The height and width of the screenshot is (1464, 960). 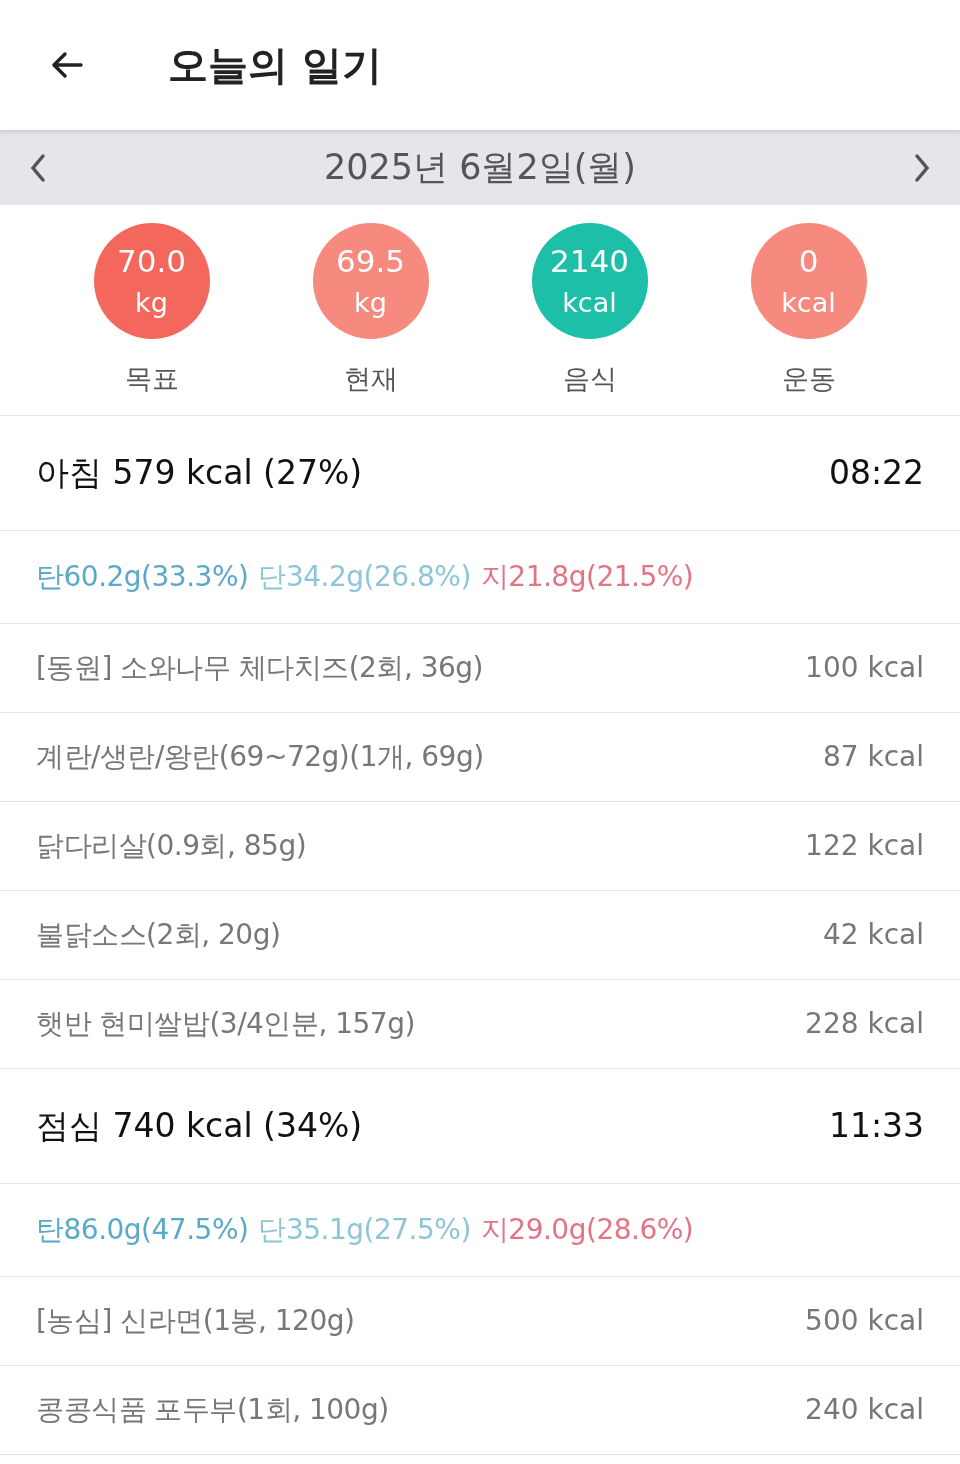 I want to click on food-calories: 500 kcal, so click(x=864, y=1321).